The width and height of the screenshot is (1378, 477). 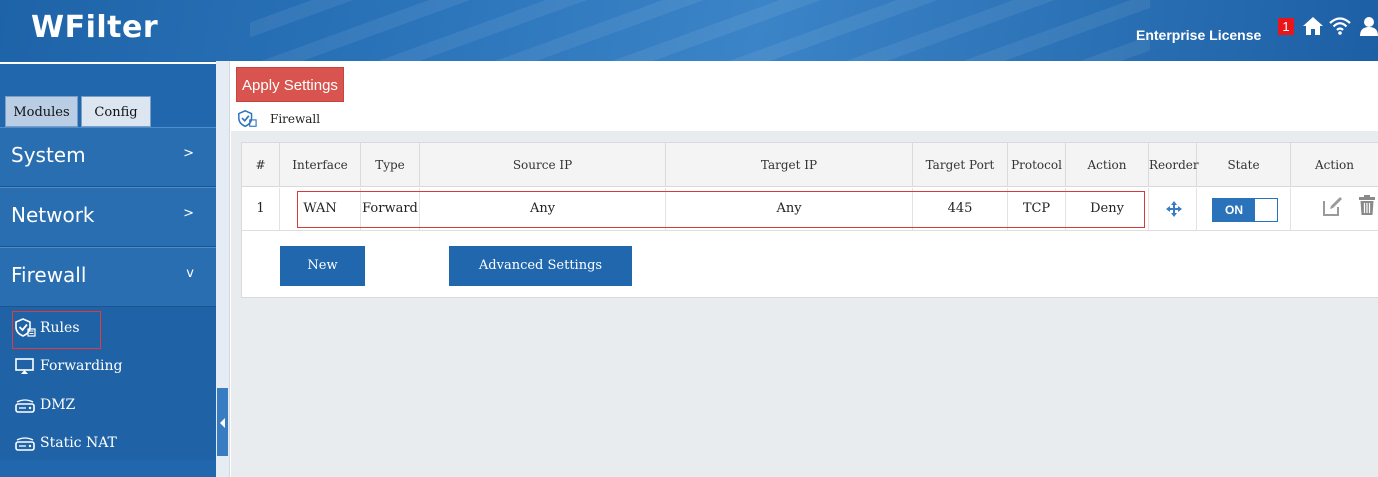 What do you see at coordinates (322, 266) in the screenshot?
I see `new-button: New` at bounding box center [322, 266].